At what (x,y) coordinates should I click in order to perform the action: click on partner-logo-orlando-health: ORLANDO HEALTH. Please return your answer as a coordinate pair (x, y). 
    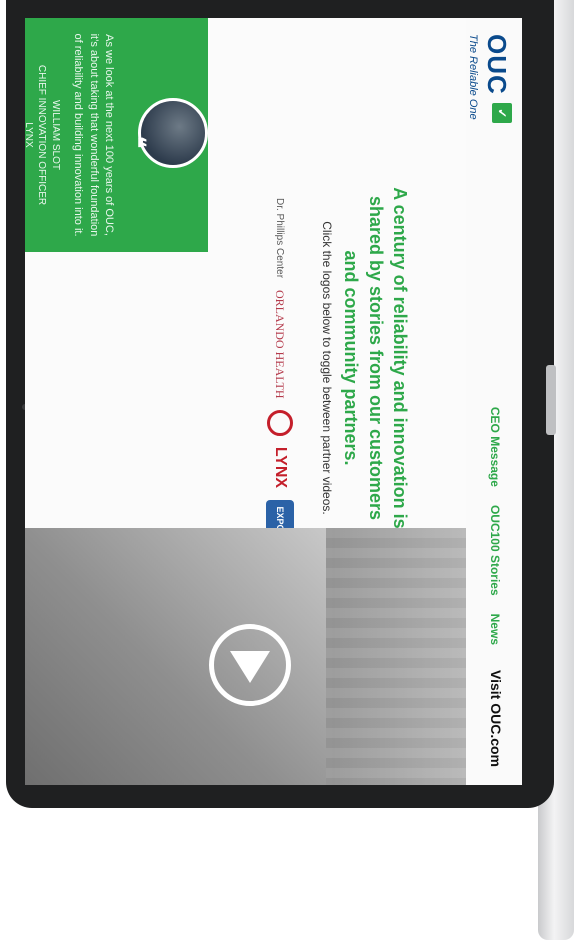
    Looking at the image, I should click on (280, 344).